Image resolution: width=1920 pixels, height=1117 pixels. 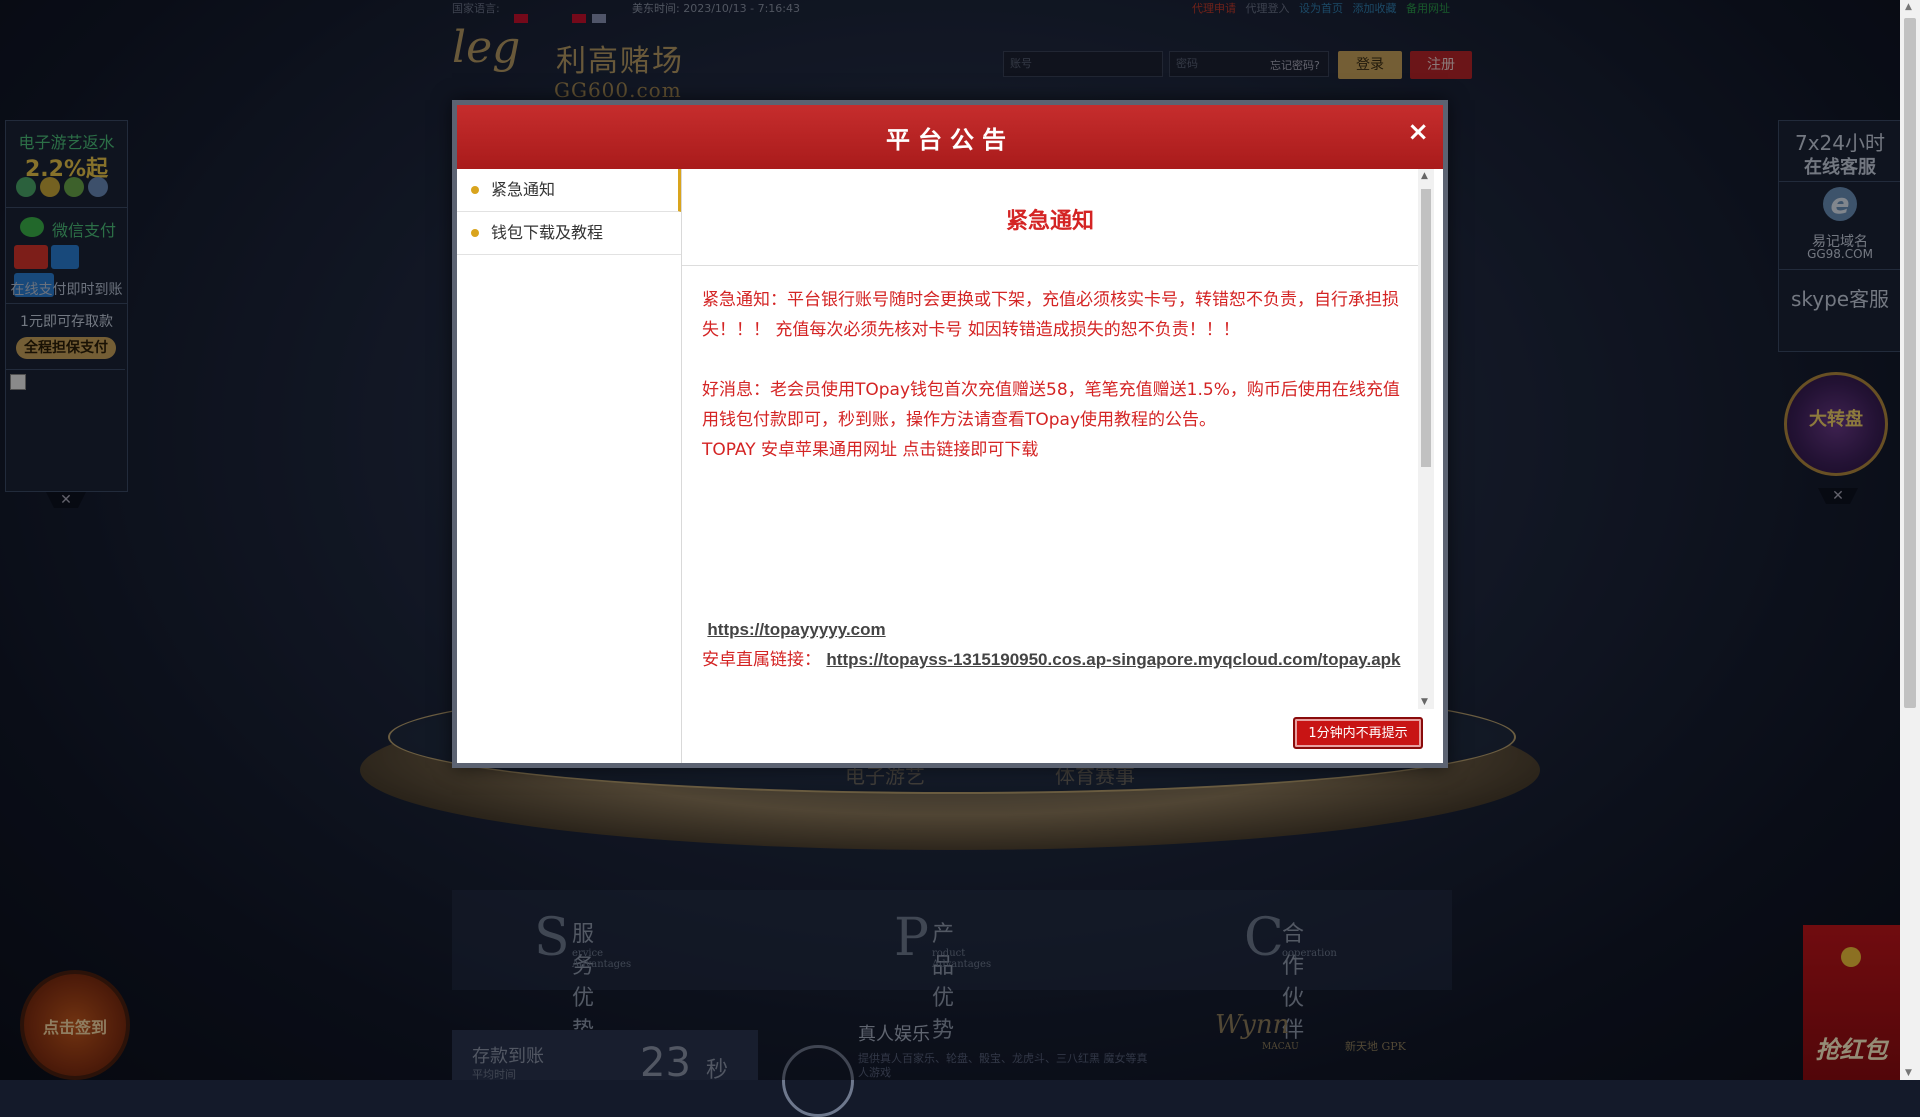 What do you see at coordinates (1049, 221) in the screenshot?
I see `content-title: 紧急通知` at bounding box center [1049, 221].